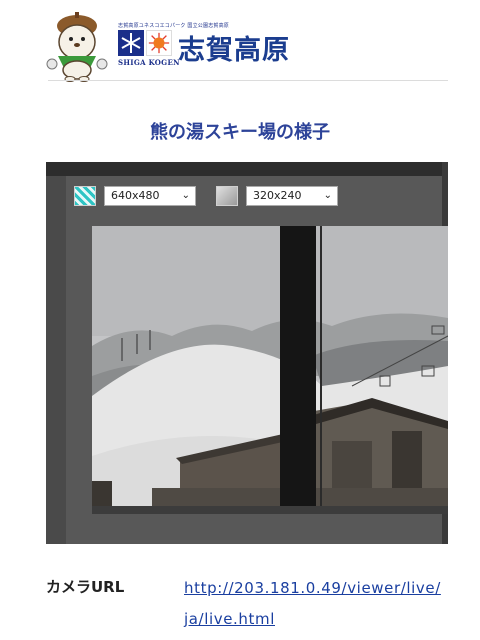 This screenshot has width=480, height=640. I want to click on page-title: 熊の湯スキー場の様子, so click(240, 132).